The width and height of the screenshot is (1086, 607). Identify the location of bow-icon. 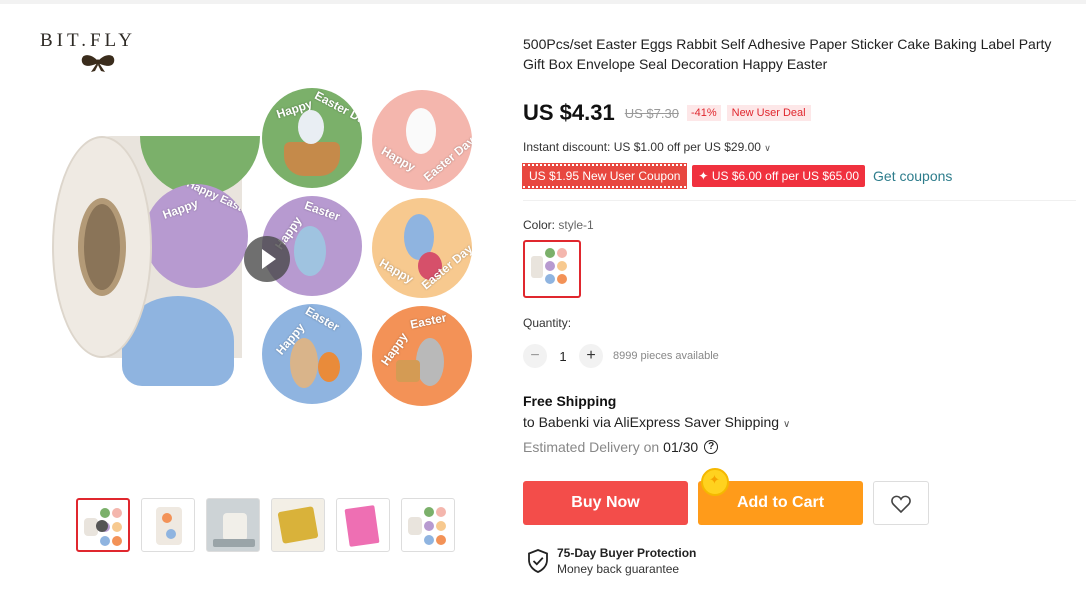
(98, 63).